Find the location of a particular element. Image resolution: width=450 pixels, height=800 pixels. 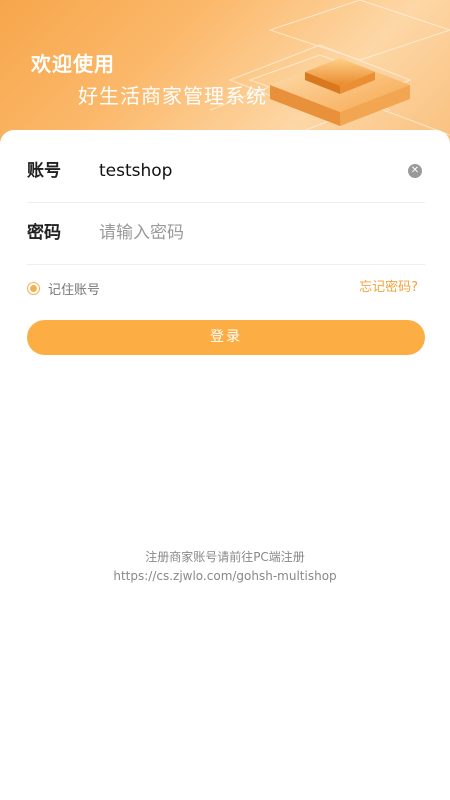

radio-checked-icon is located at coordinates (33, 288).